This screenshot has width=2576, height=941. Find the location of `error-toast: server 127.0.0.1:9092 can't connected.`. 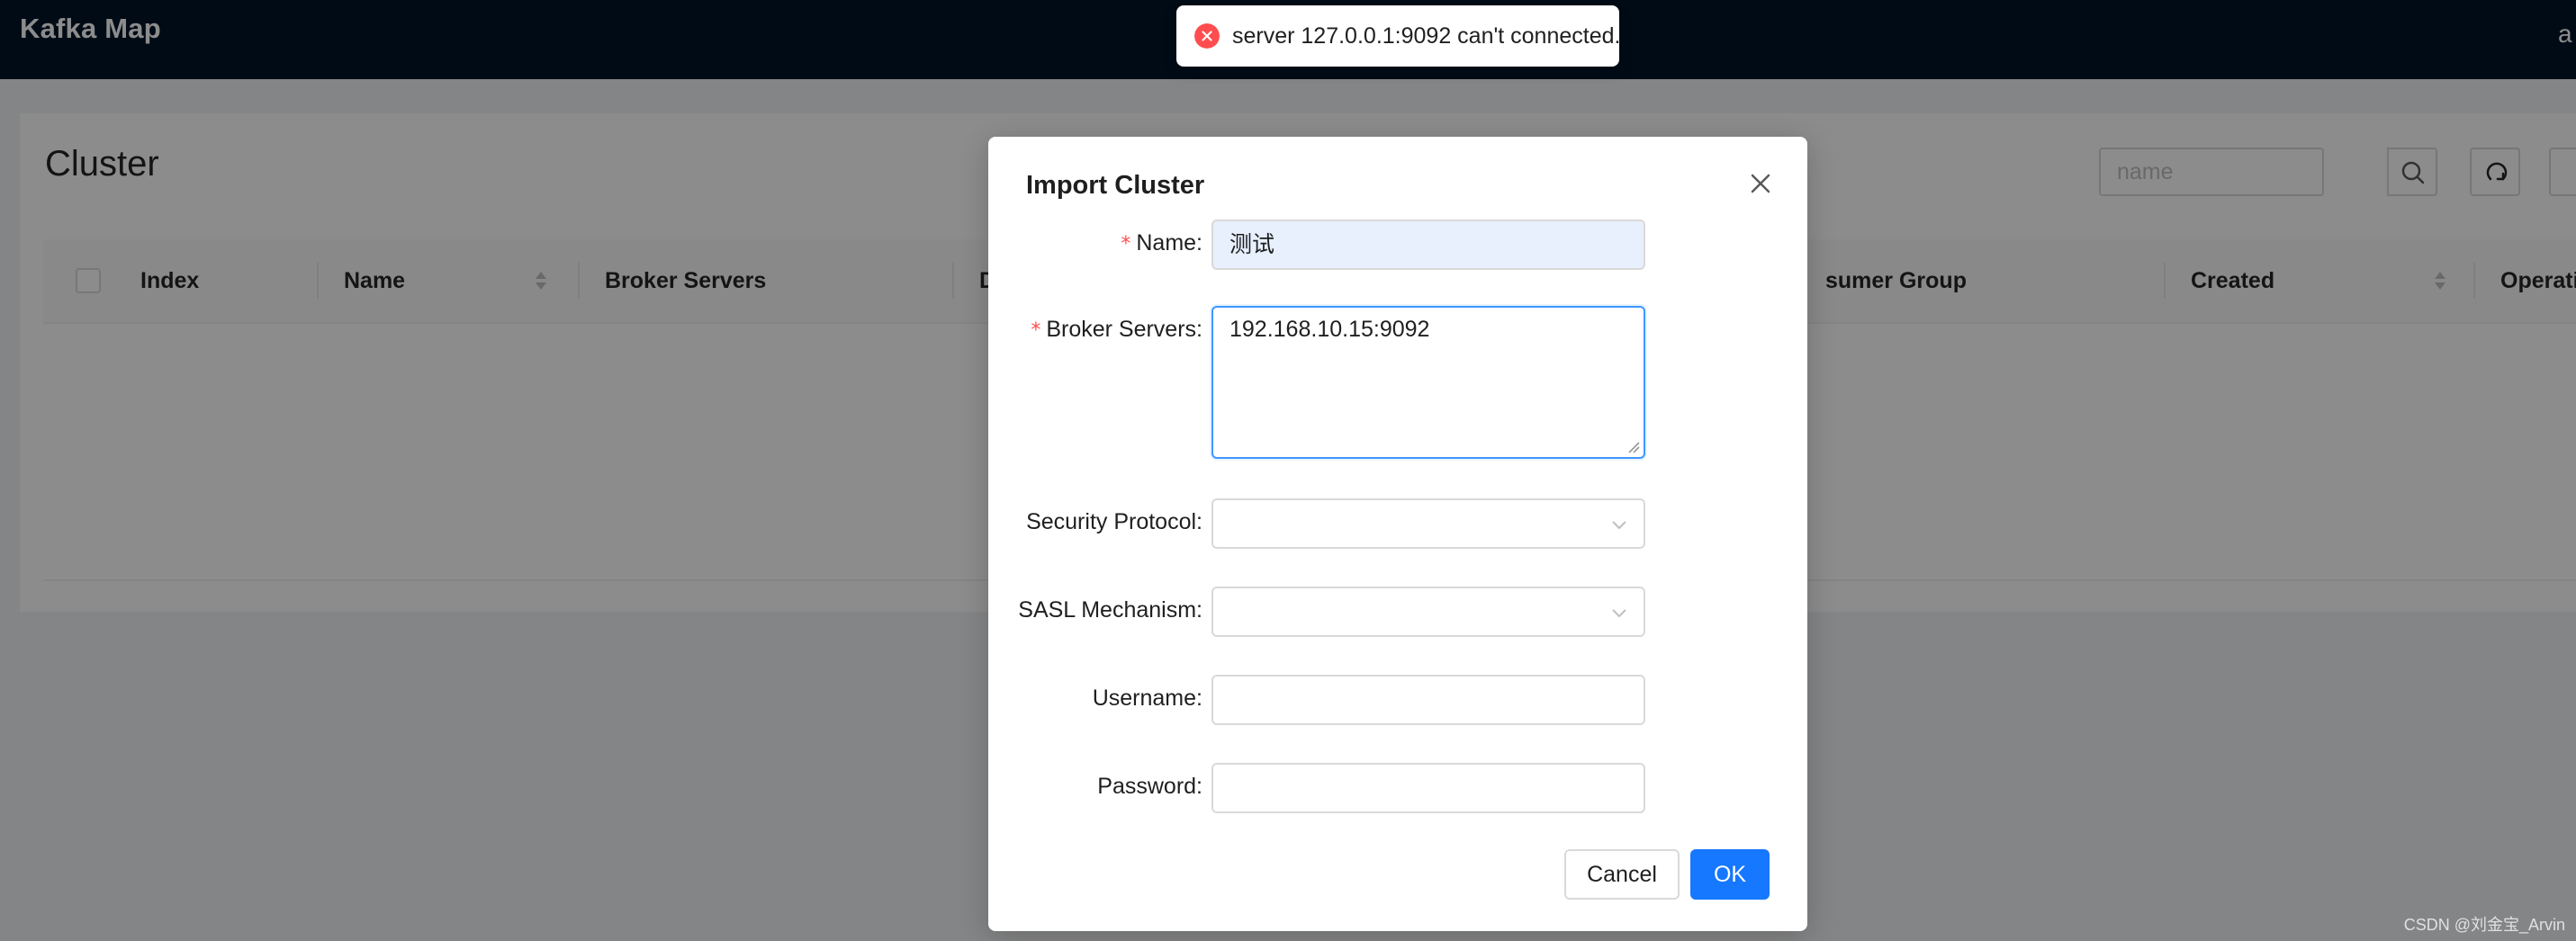

error-toast: server 127.0.0.1:9092 can't connected. is located at coordinates (1398, 36).